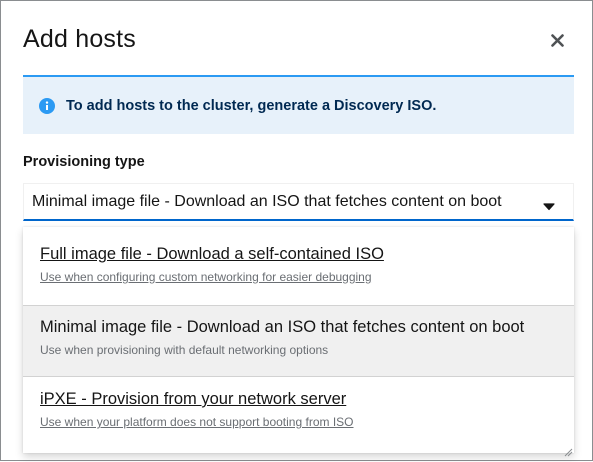 The width and height of the screenshot is (593, 462). Describe the element at coordinates (79, 39) in the screenshot. I see `modal-title: Add hosts` at that location.